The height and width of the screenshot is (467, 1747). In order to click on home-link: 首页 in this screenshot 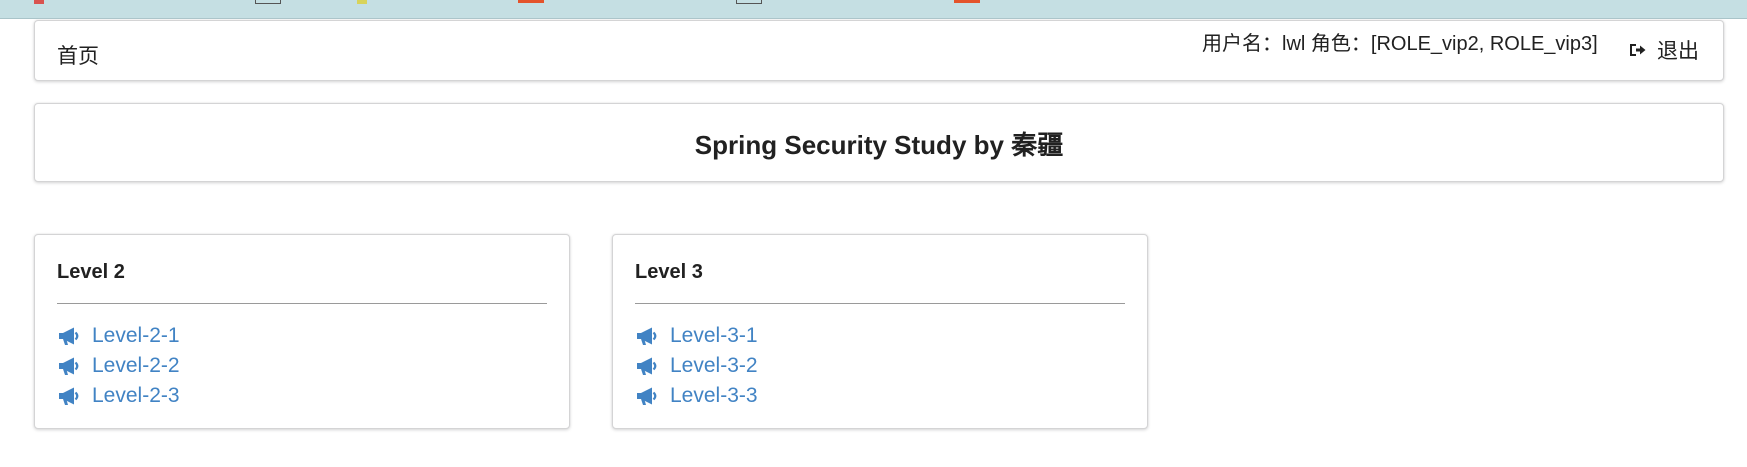, I will do `click(78, 55)`.